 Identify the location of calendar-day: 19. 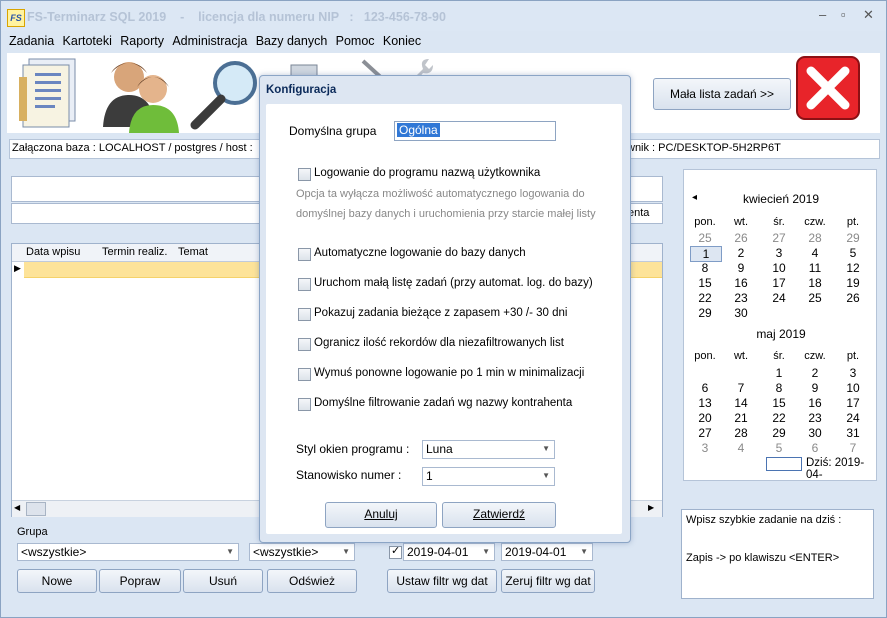
(853, 283).